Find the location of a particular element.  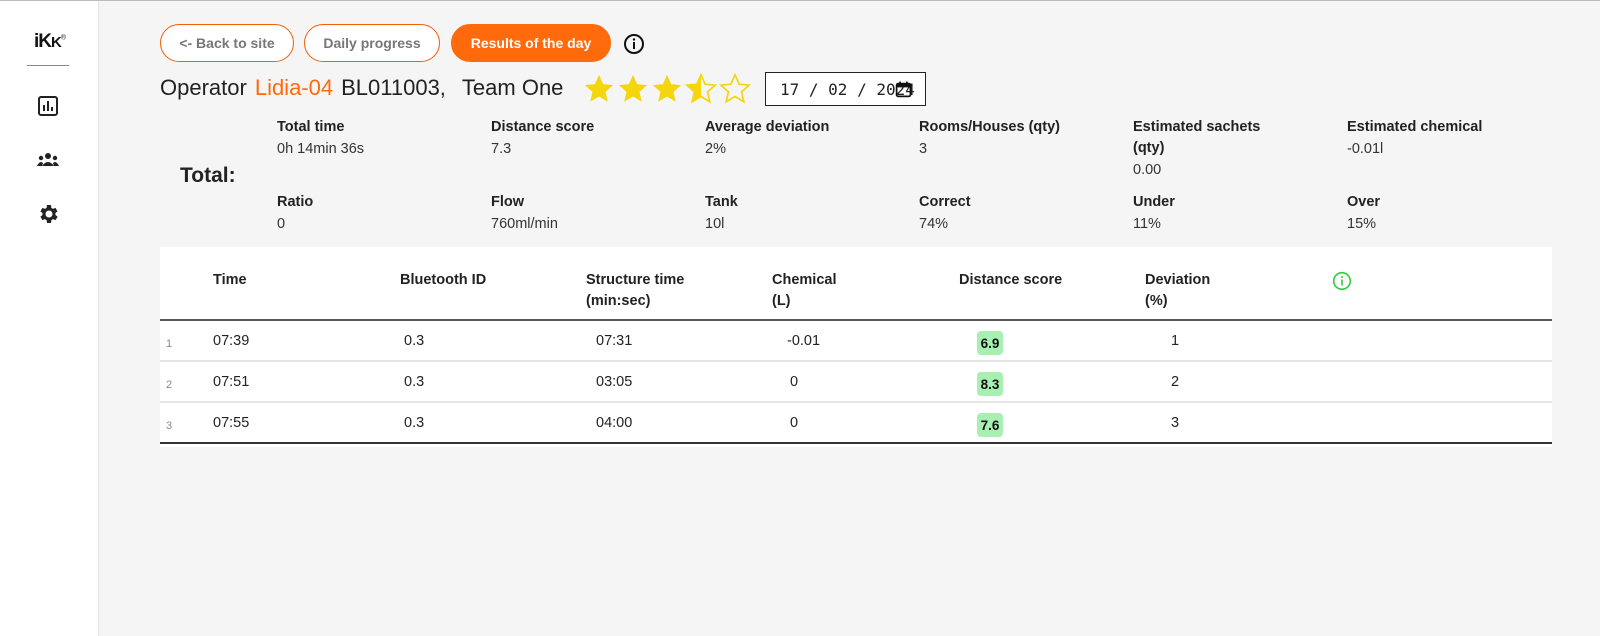

back-to-site-button: <- Back to site is located at coordinates (227, 43).